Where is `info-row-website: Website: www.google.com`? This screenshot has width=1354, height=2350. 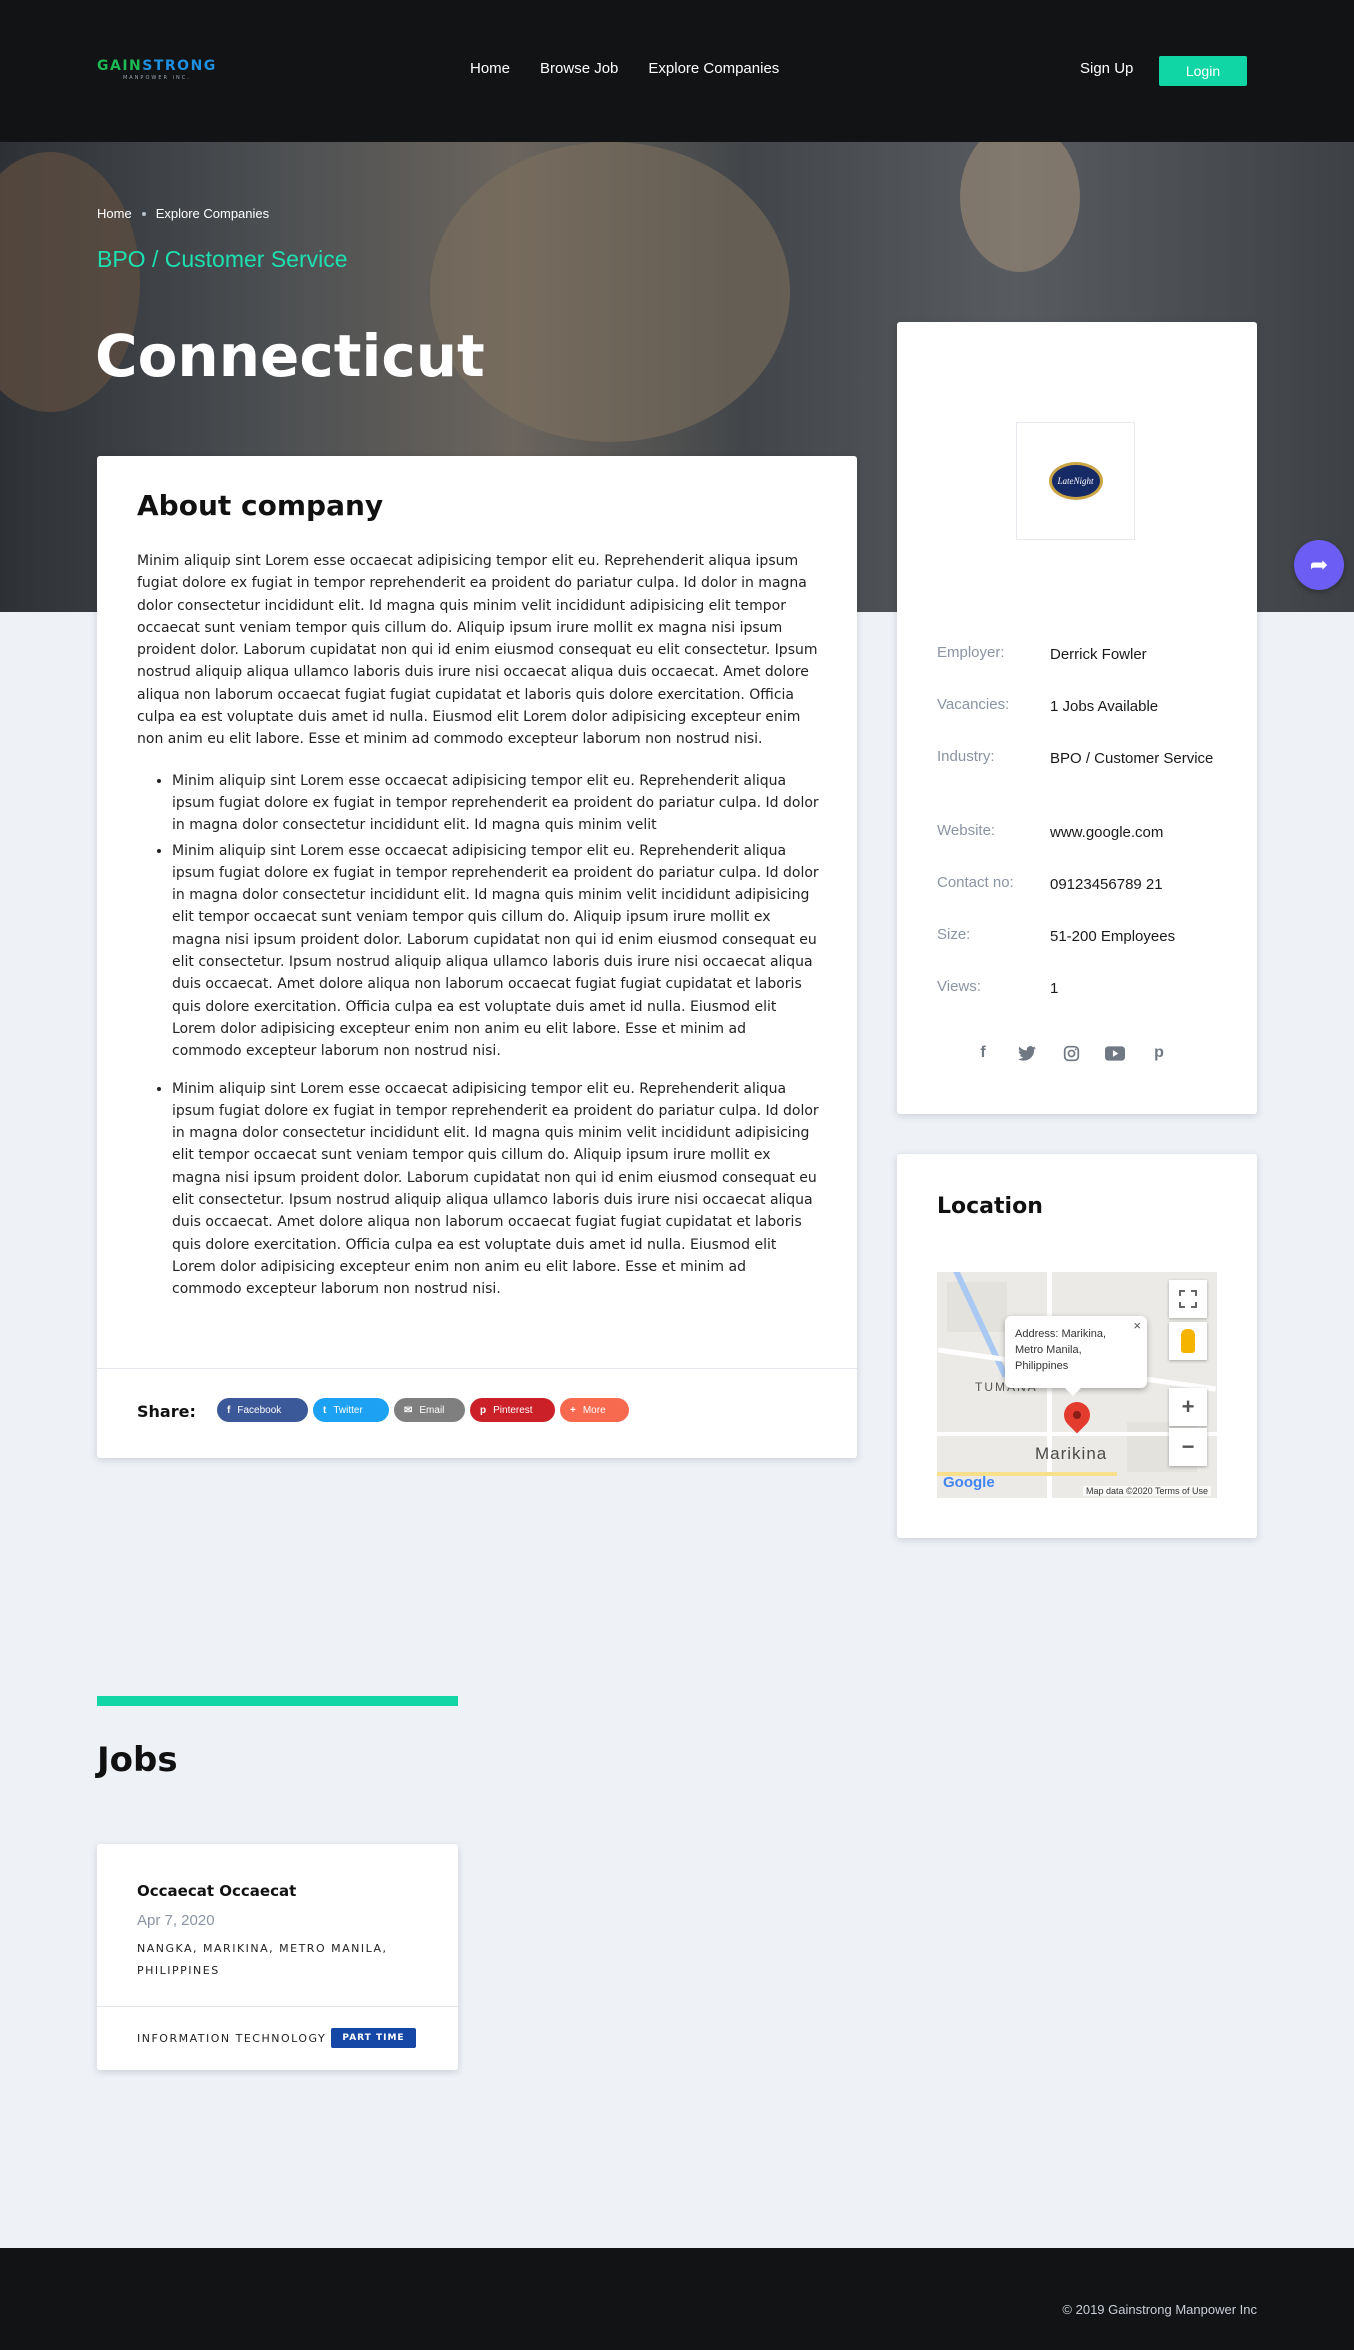
info-row-website: Website: www.google.com is located at coordinates (1082, 833).